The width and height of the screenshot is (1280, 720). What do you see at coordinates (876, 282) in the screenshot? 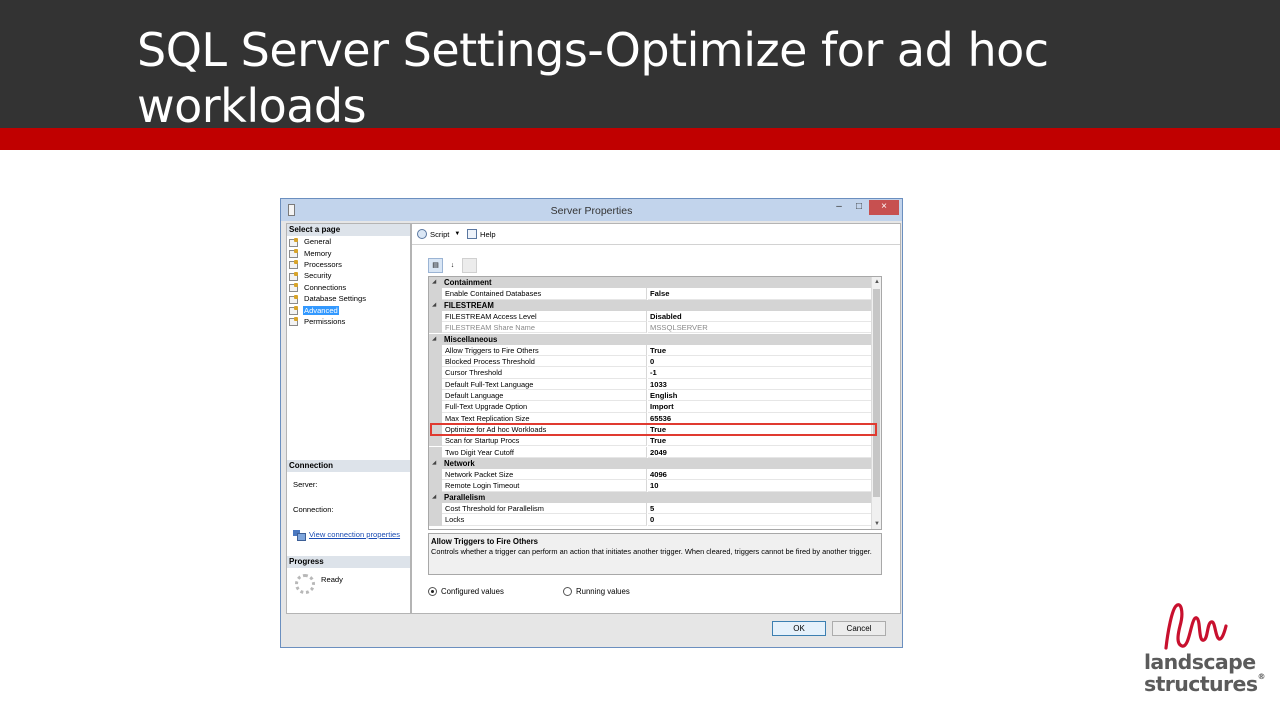
I see `scroll-up-icon: ▲` at bounding box center [876, 282].